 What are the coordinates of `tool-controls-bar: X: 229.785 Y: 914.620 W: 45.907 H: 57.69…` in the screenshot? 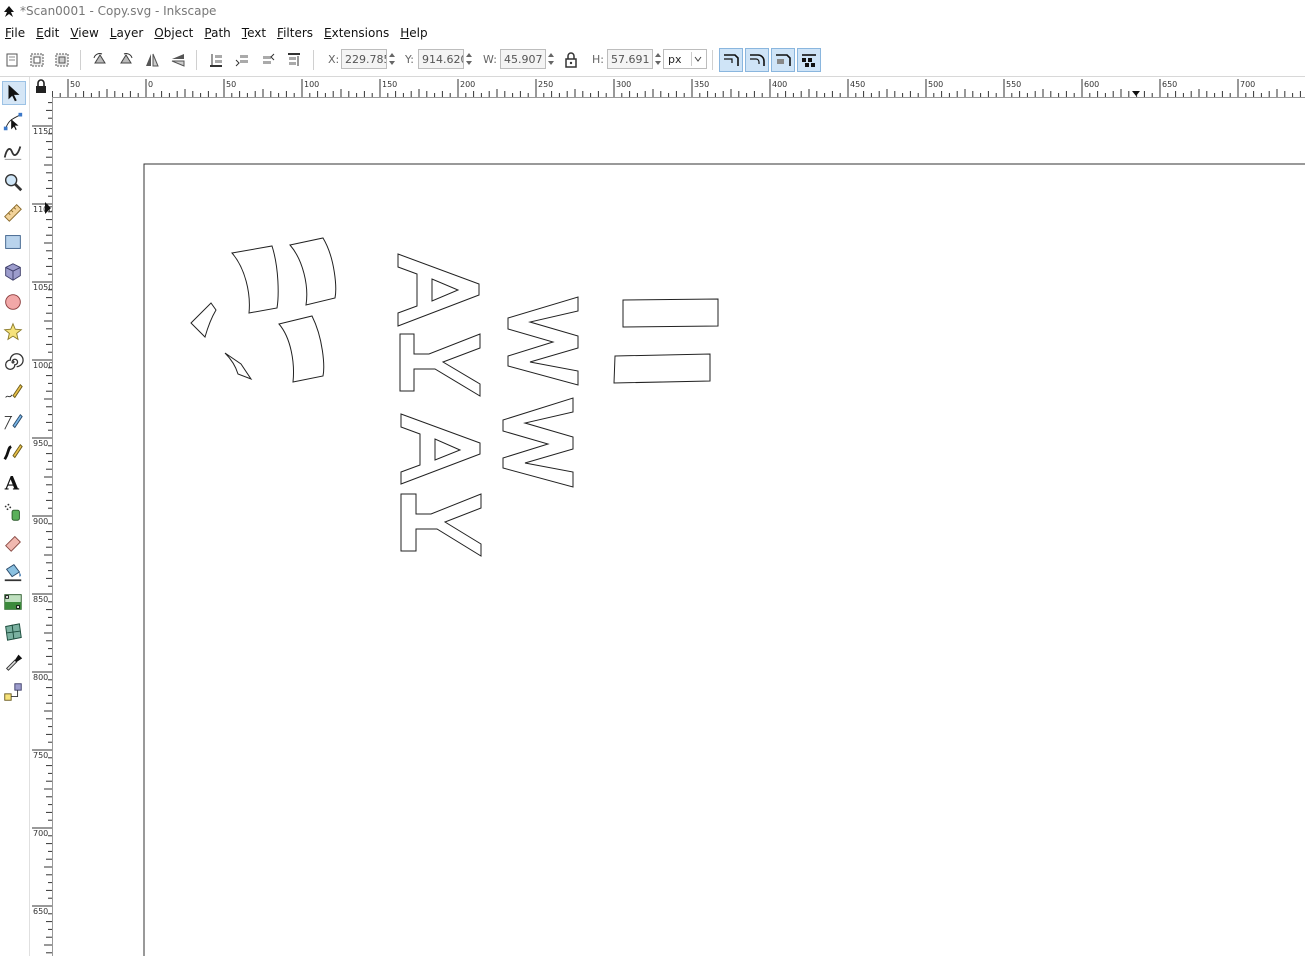 It's located at (652, 60).